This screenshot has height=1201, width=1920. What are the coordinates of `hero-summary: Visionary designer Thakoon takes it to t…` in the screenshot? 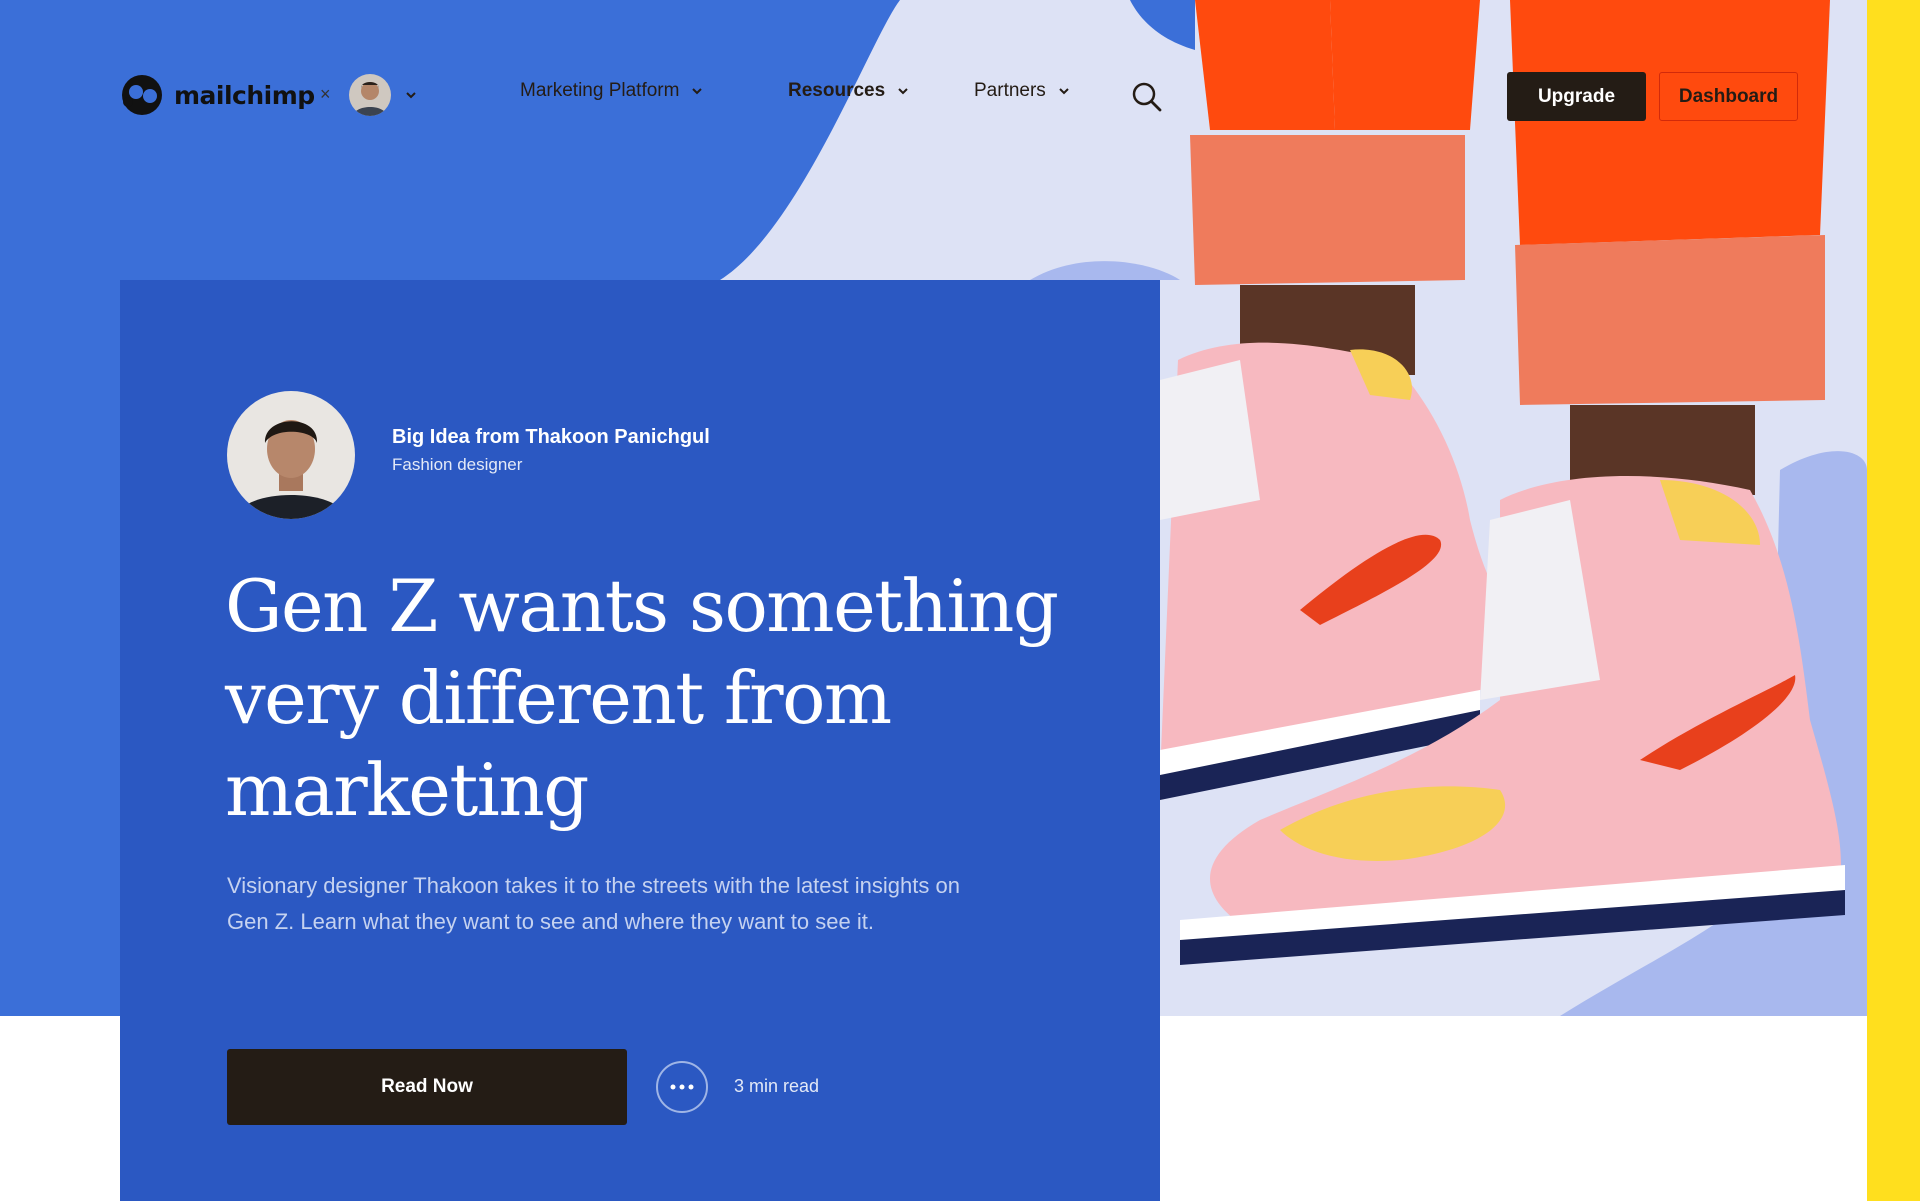 It's located at (593, 903).